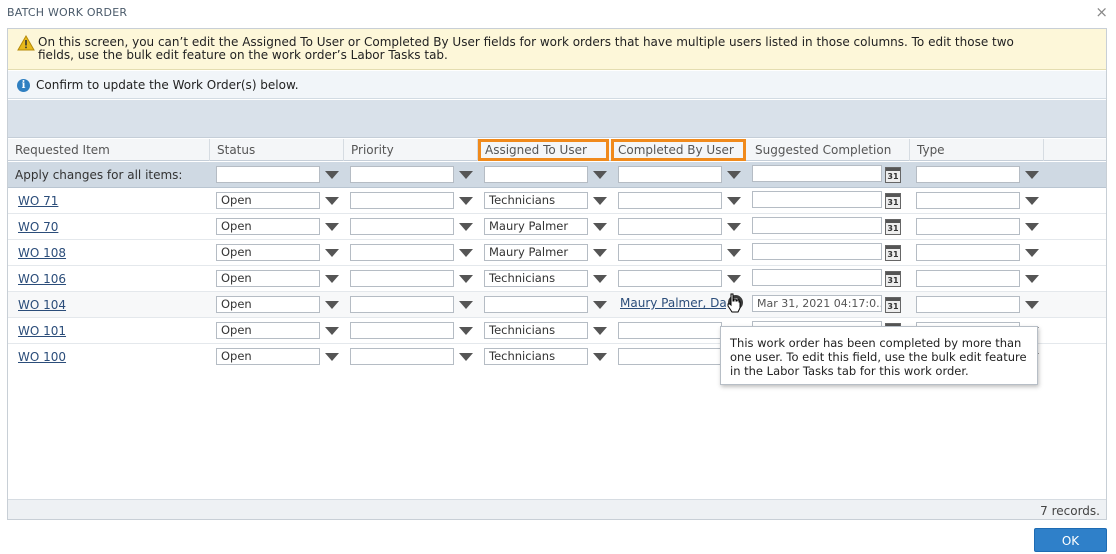 This screenshot has height=554, width=1116. I want to click on column-header-status: Status, so click(277, 150).